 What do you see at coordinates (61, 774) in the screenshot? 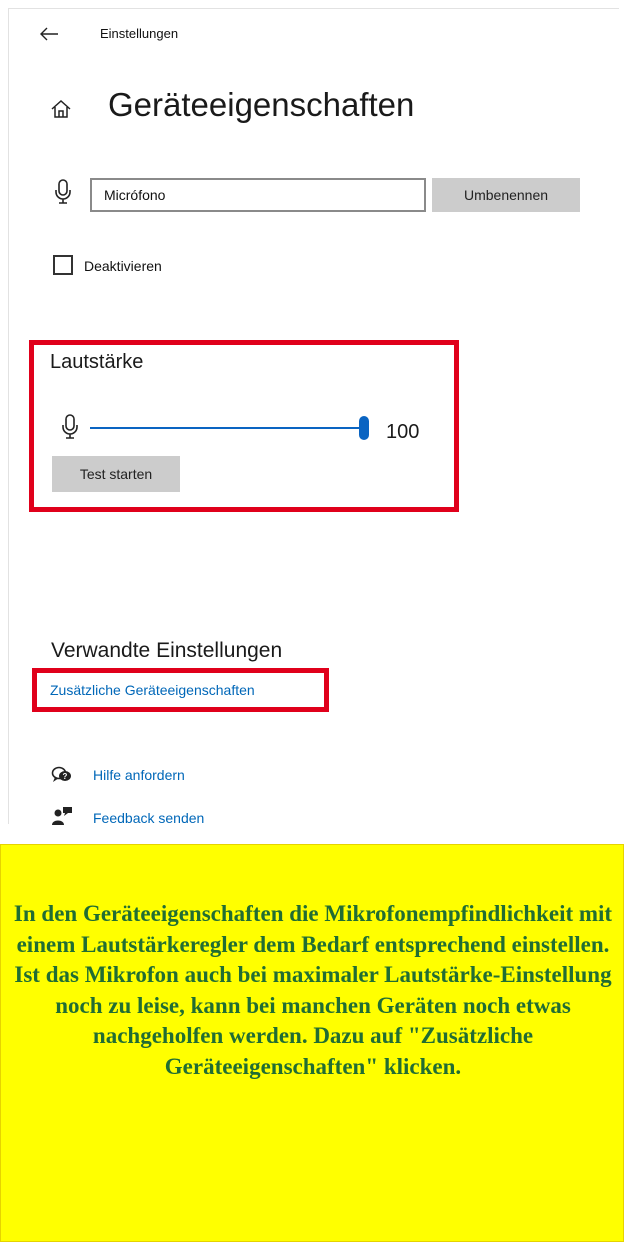
I see `help-chat-icon: ?` at bounding box center [61, 774].